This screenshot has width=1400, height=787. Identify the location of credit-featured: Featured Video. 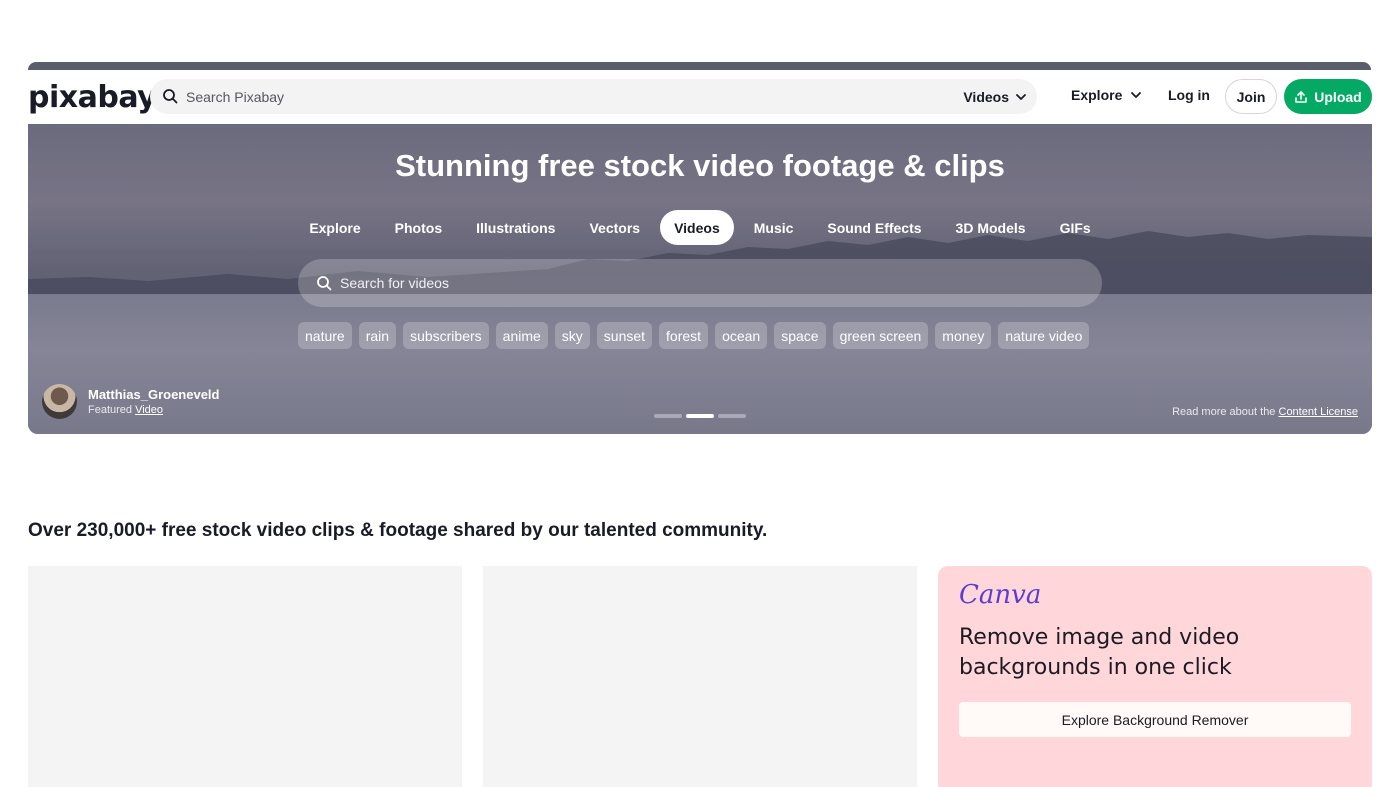
(154, 410).